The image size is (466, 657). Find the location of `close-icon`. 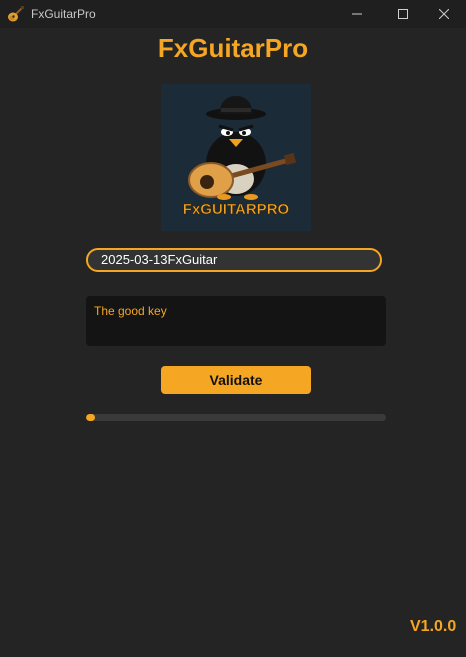

close-icon is located at coordinates (444, 14).